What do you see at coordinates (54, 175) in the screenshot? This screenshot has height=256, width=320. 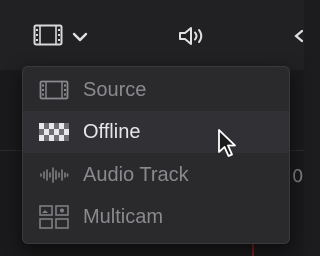 I see `waveform-icon` at bounding box center [54, 175].